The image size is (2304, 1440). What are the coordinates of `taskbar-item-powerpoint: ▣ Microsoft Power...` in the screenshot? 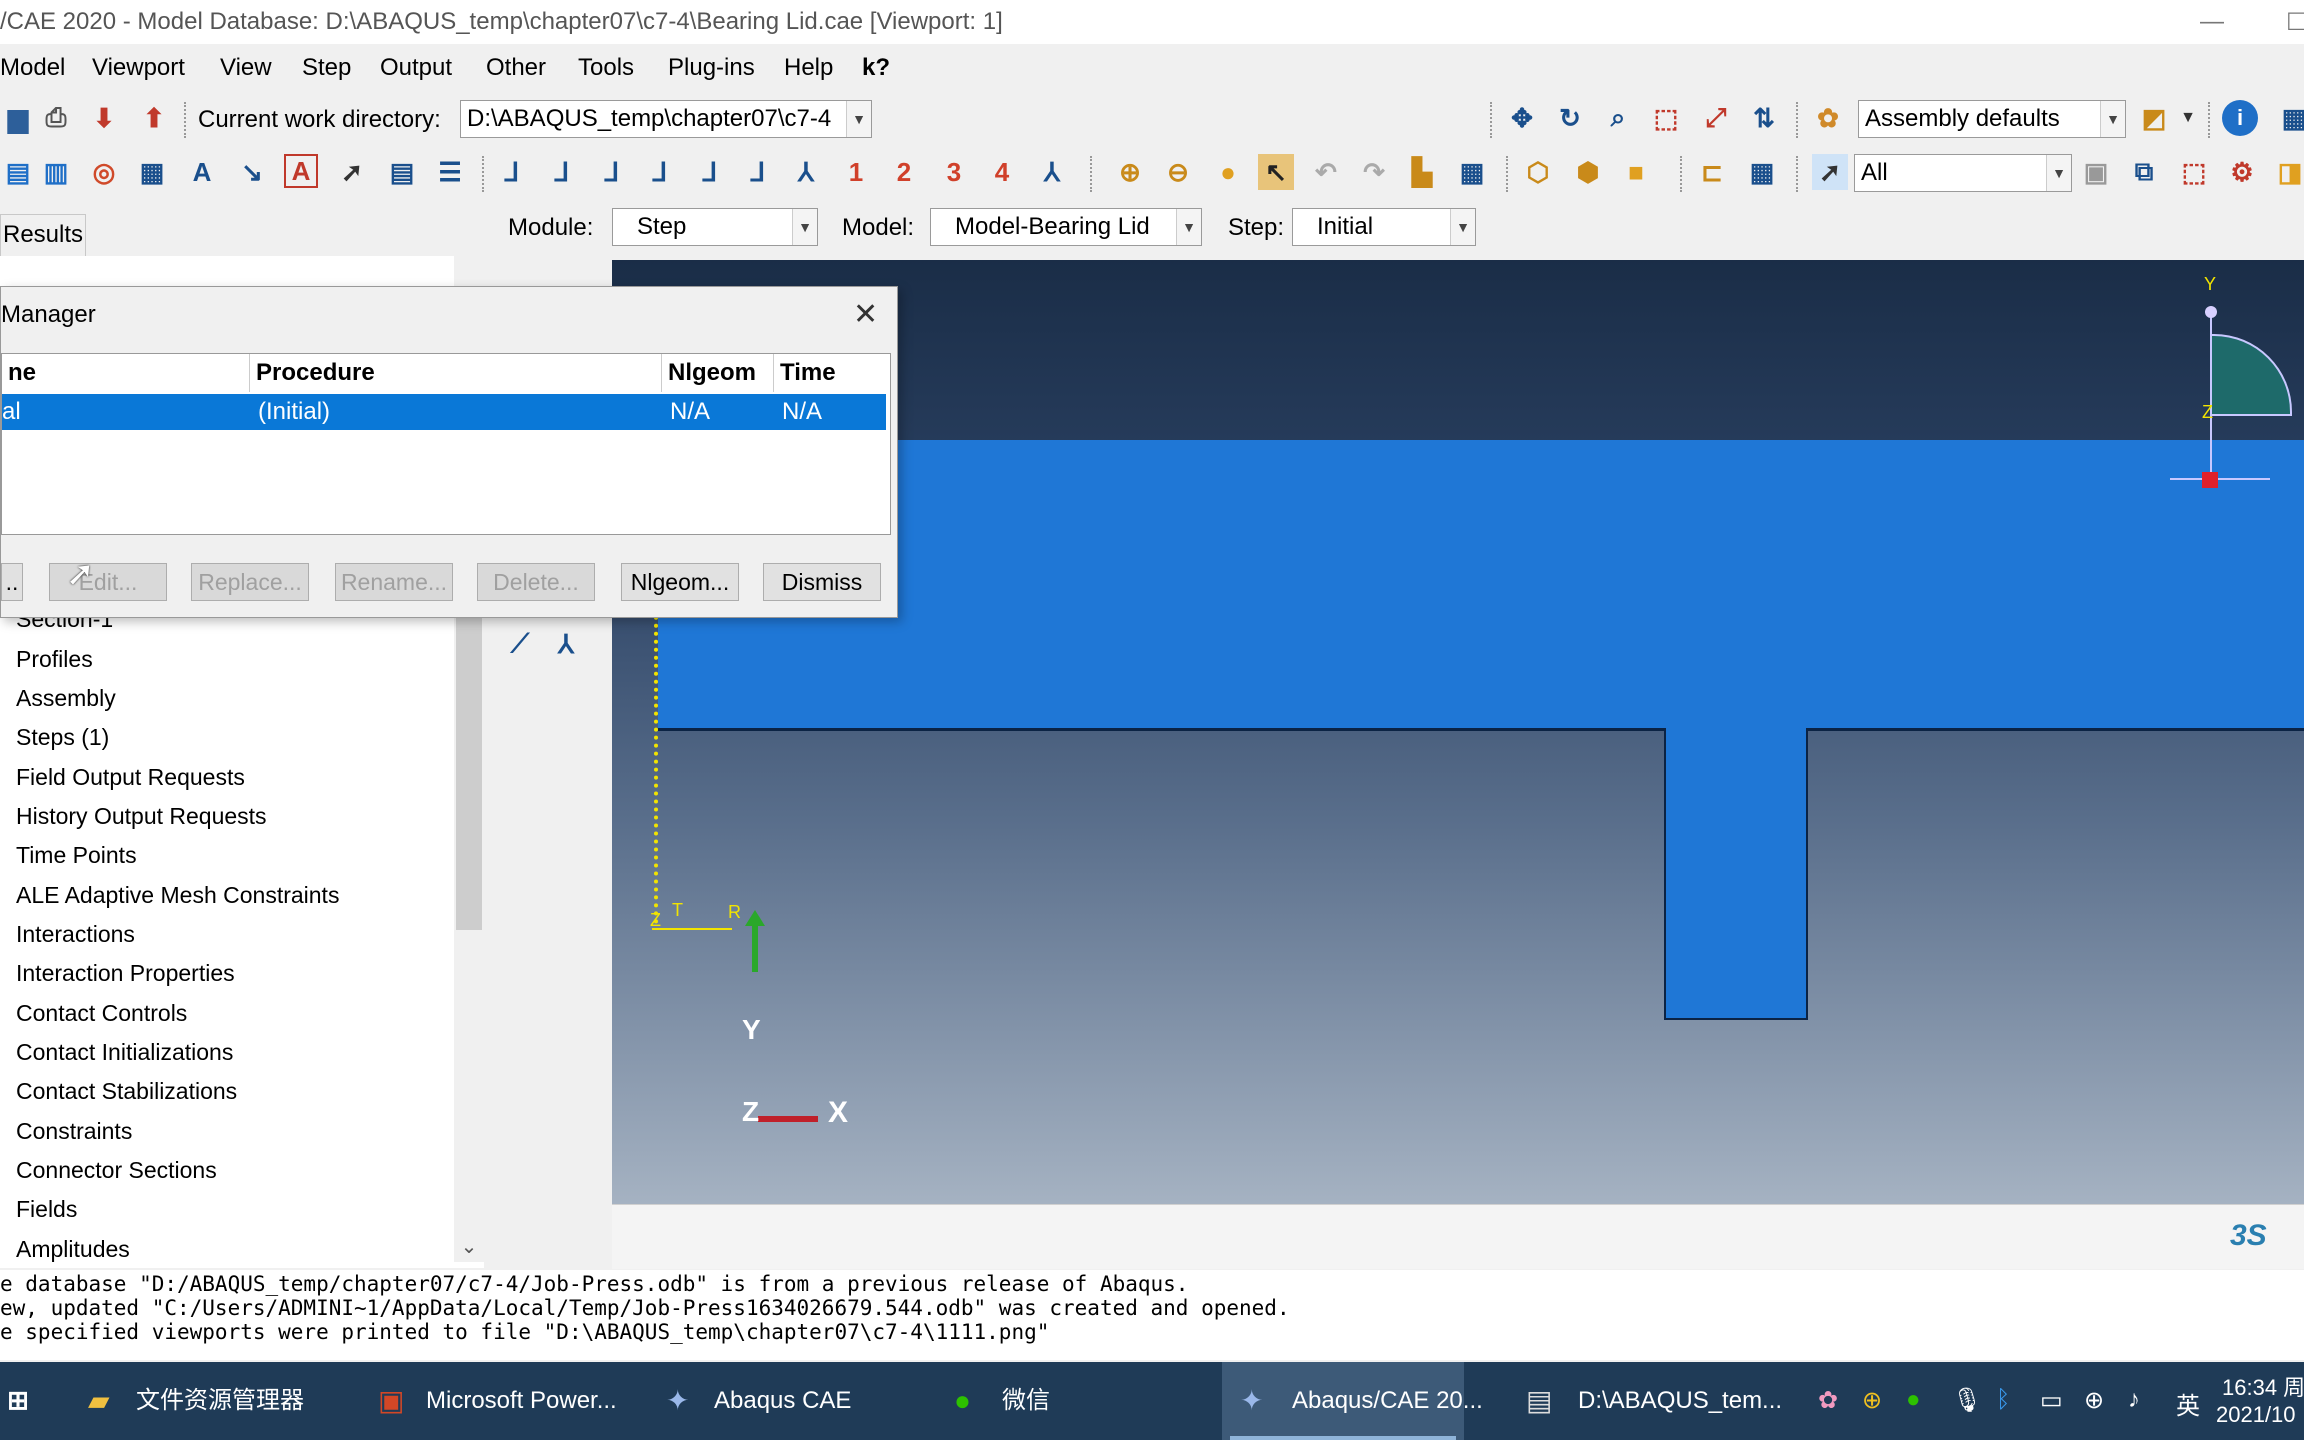 It's located at (498, 1401).